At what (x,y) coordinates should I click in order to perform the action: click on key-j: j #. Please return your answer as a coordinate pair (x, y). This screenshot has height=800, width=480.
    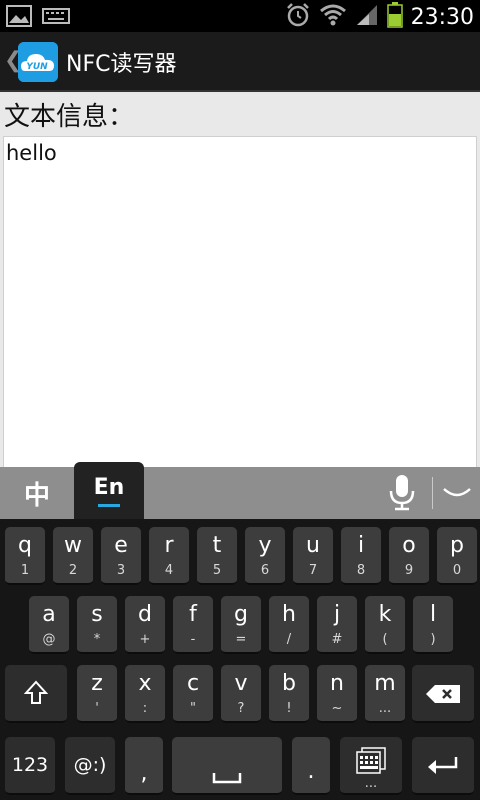
    Looking at the image, I should click on (337, 625).